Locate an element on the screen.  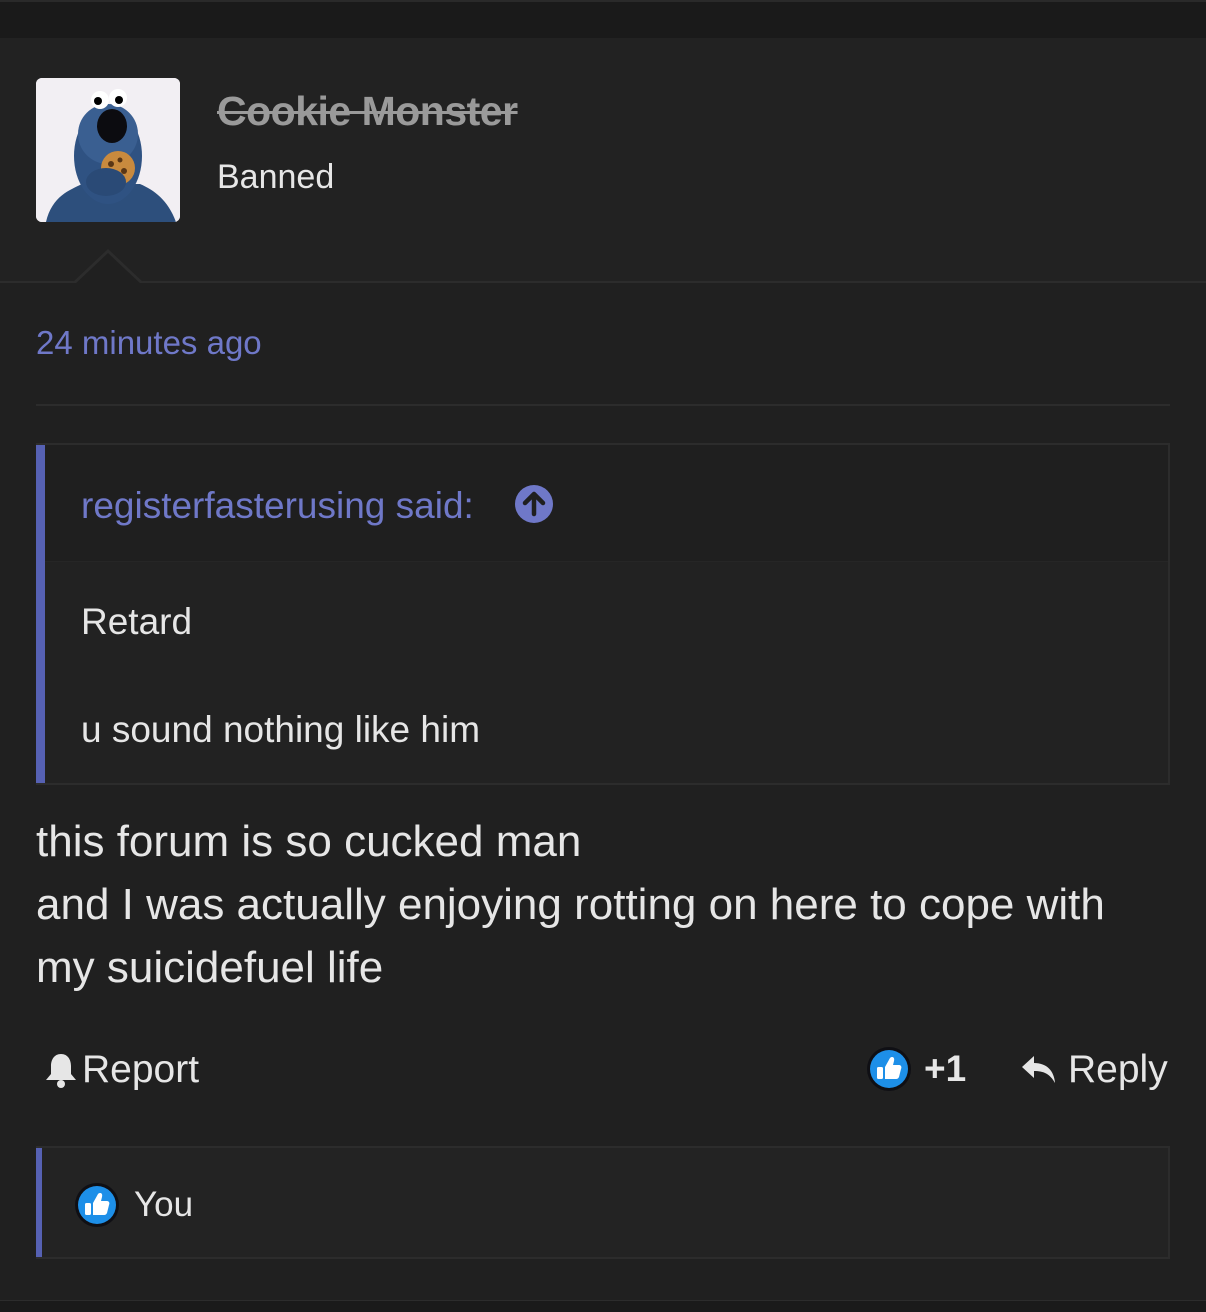
top-separator is located at coordinates (603, 19).